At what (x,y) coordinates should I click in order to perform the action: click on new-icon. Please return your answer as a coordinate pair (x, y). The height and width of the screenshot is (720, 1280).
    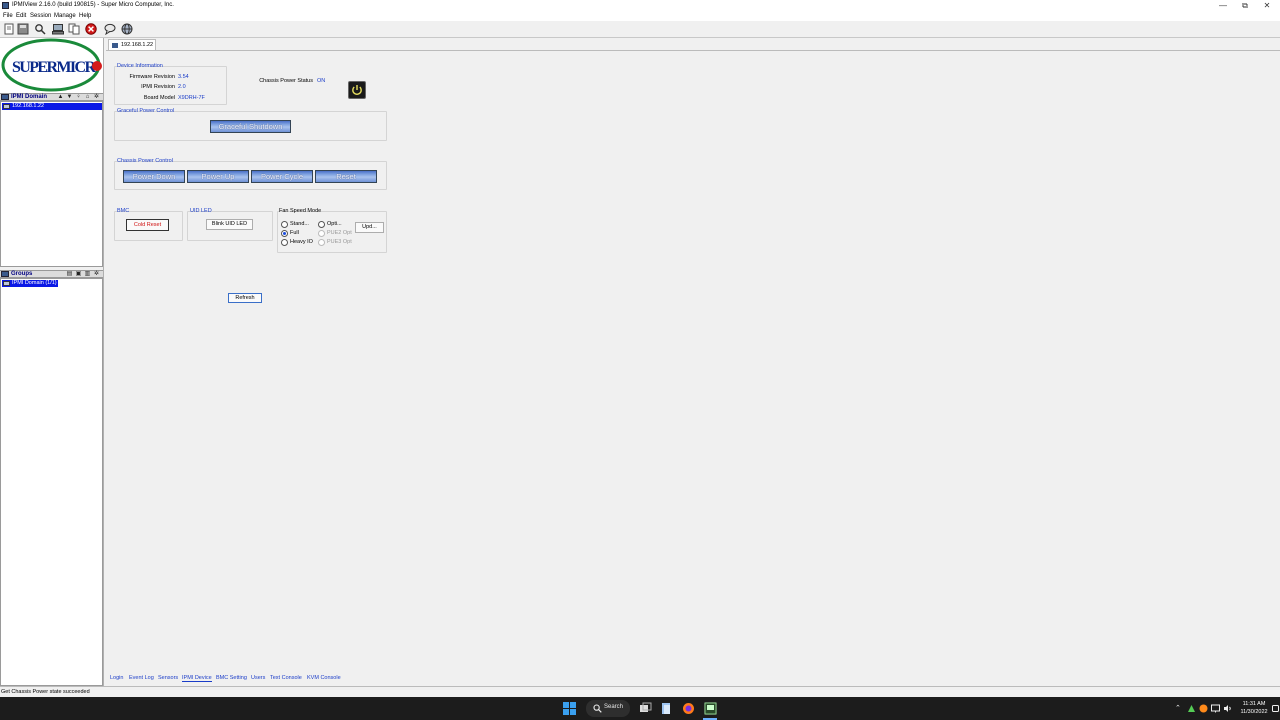
    Looking at the image, I should click on (9, 29).